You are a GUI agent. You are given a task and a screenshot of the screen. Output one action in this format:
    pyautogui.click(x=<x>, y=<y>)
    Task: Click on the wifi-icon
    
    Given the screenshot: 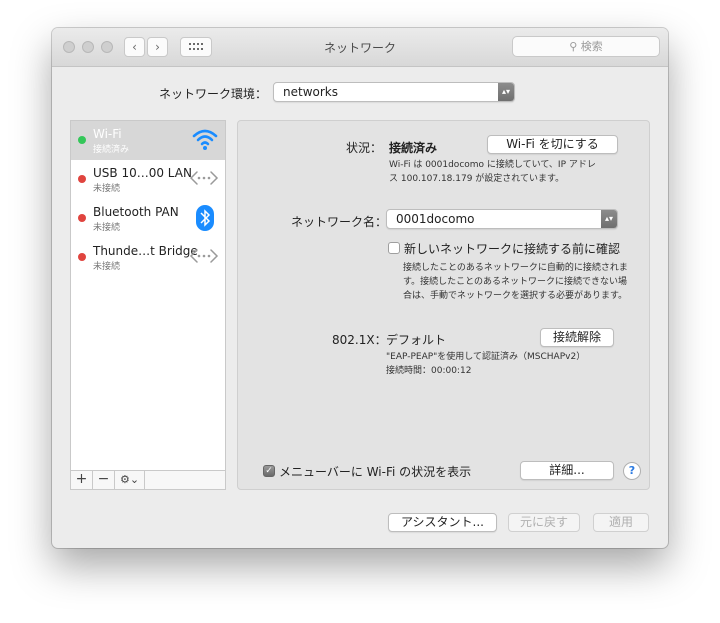 What is the action you would take?
    pyautogui.click(x=205, y=139)
    